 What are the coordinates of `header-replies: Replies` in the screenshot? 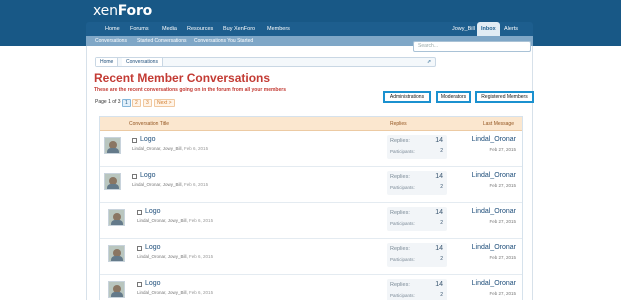 It's located at (398, 124).